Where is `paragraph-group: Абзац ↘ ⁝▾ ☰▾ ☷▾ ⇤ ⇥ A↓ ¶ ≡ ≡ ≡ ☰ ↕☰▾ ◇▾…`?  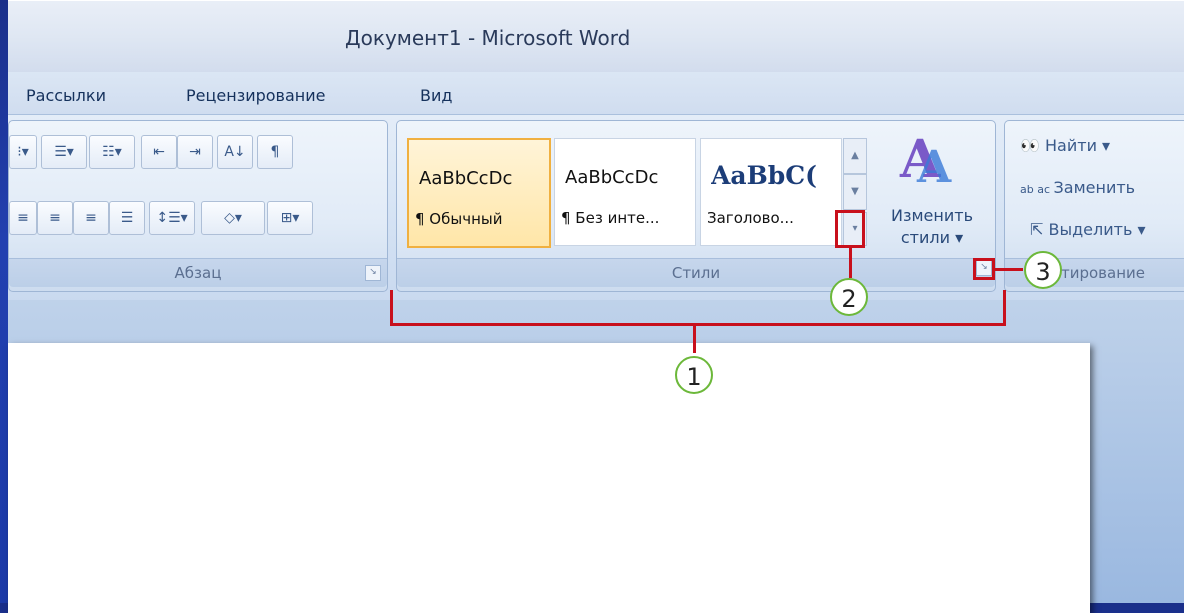 paragraph-group: Абзац ↘ ⁝▾ ☰▾ ☷▾ ⇤ ⇥ A↓ ¶ ≡ ≡ ≡ ☰ ↕☰▾ ◇▾… is located at coordinates (198, 206).